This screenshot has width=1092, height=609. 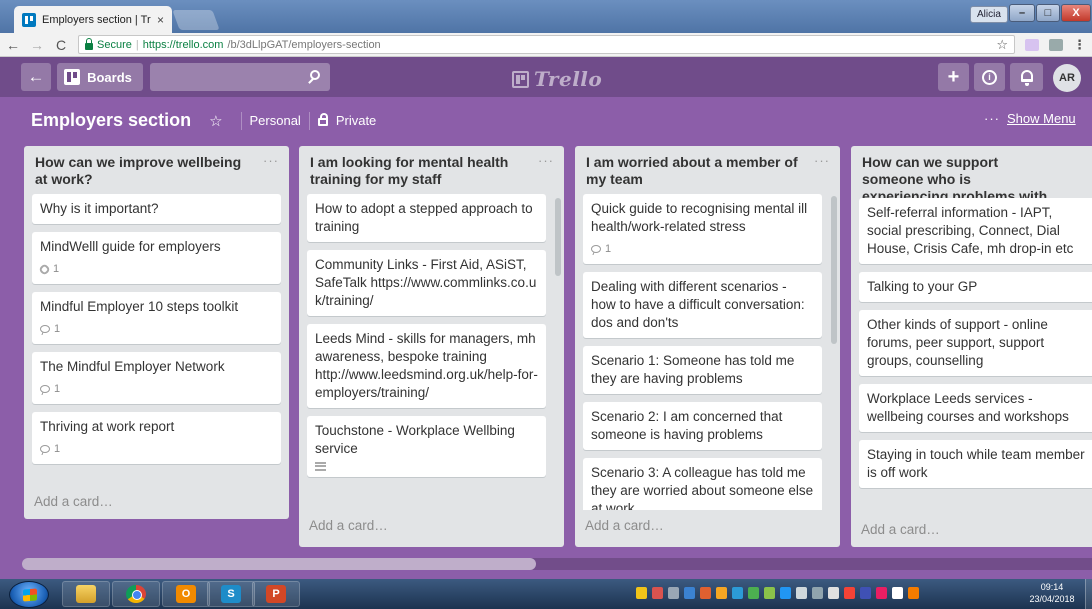 I want to click on board-scrollbar, so click(x=557, y=564).